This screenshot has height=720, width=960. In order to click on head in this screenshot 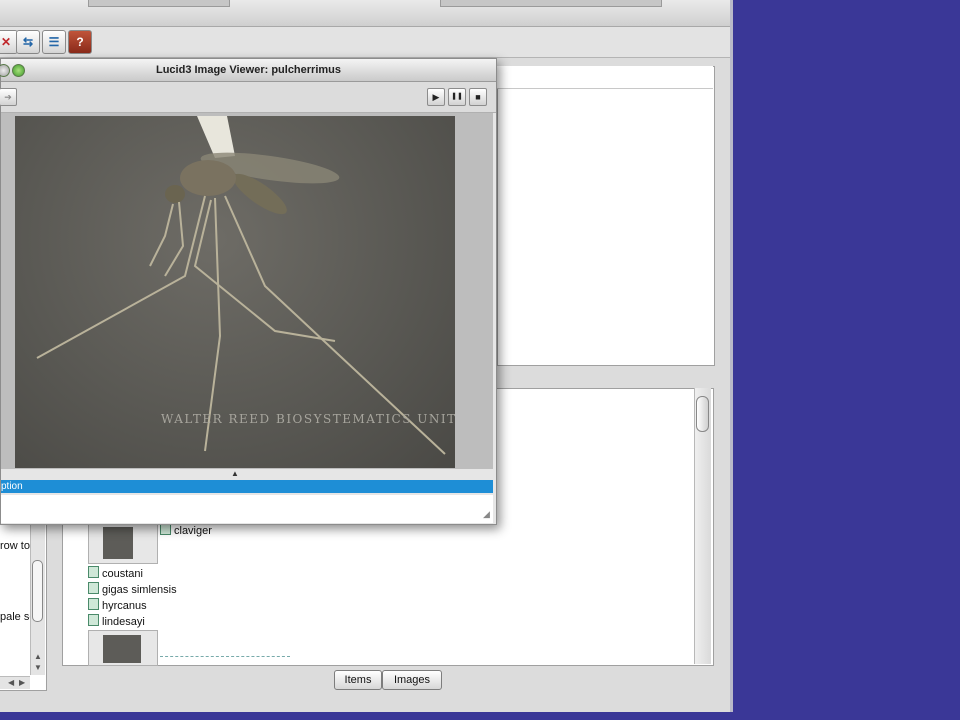, I will do `click(175, 194)`.